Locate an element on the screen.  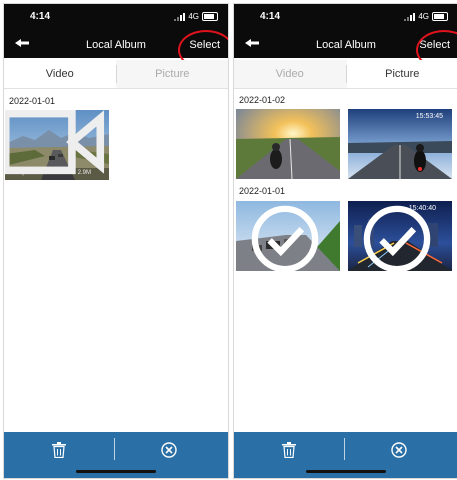
video-thumbnail: 1080p 5.1s 2.9M is located at coordinates (57, 145).